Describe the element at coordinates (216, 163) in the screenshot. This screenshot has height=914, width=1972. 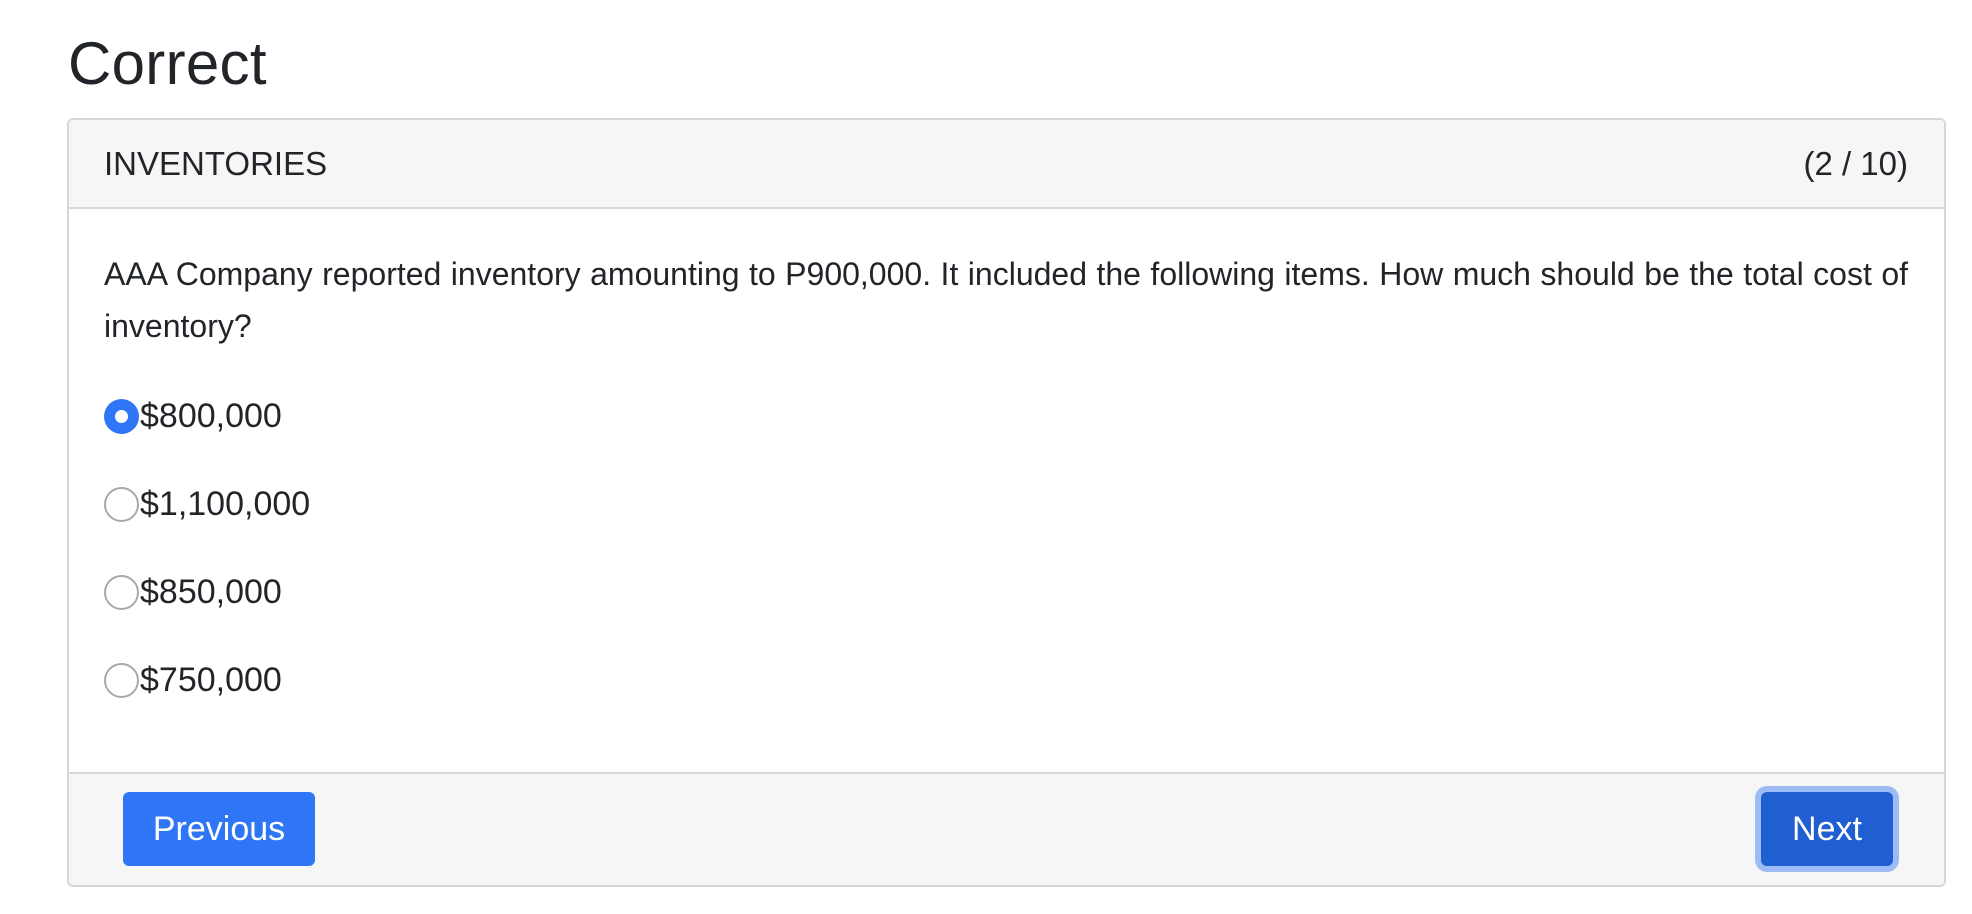
I see `category-label: INVENTORIES` at that location.